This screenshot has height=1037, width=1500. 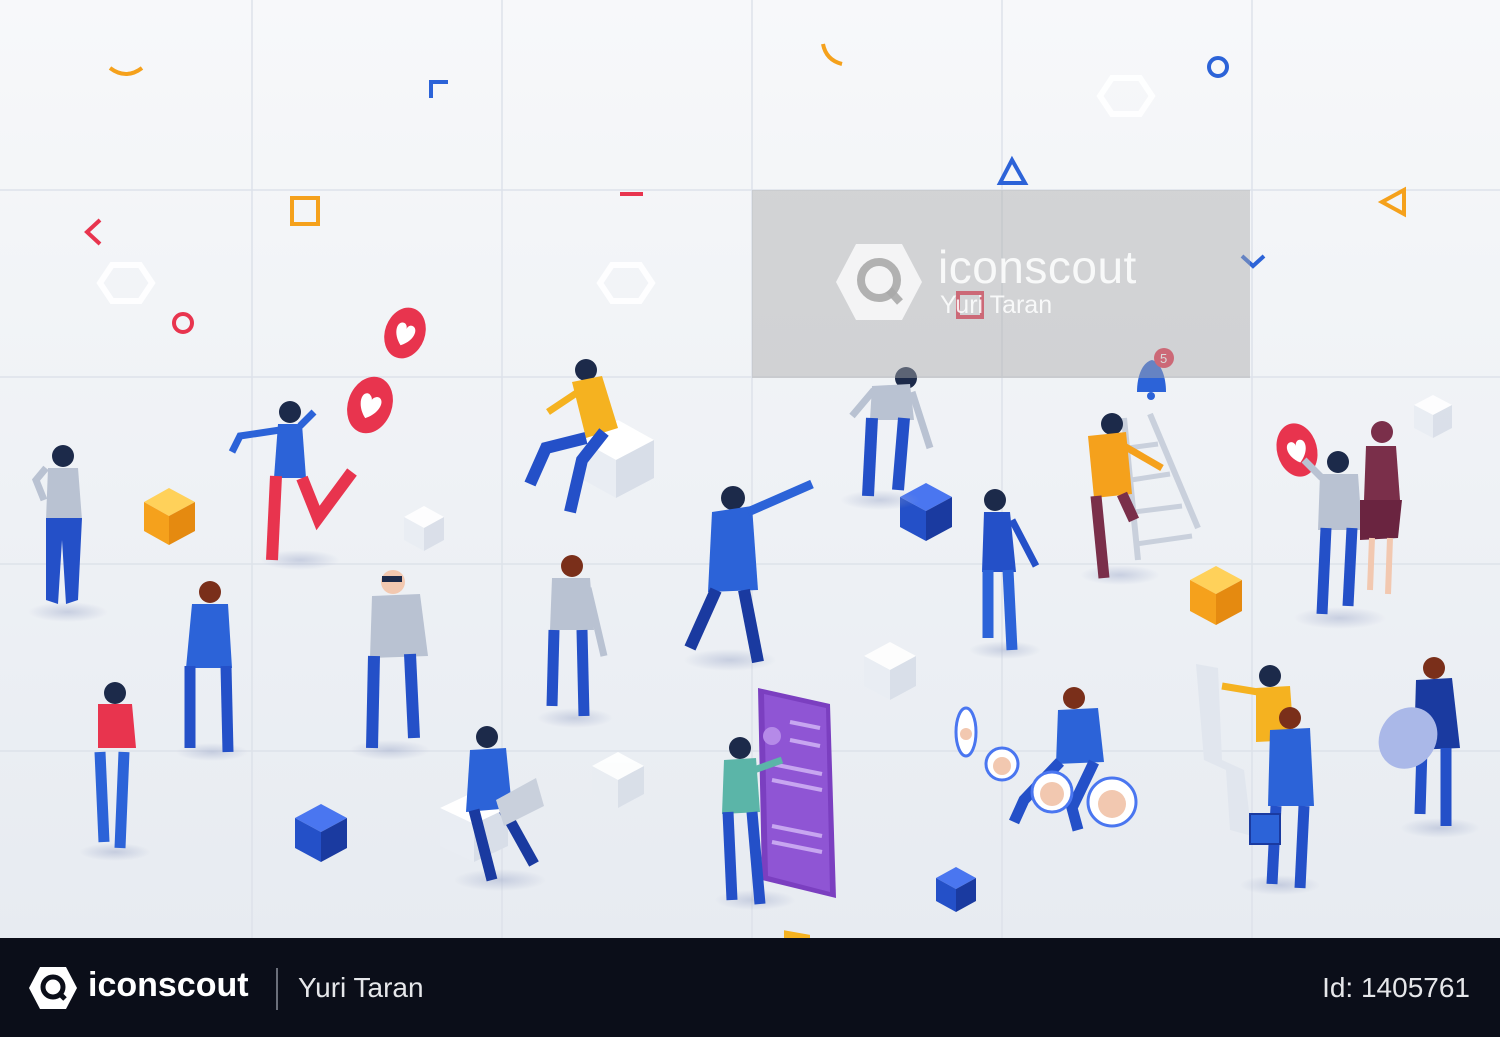 I want to click on person-jumping, so click(x=292, y=481).